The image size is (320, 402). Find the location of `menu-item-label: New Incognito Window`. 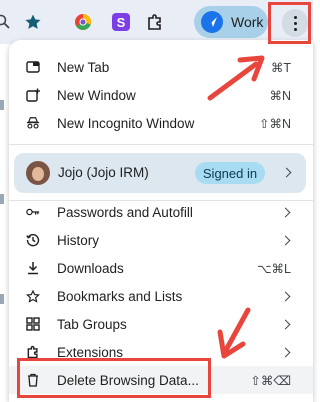

menu-item-label: New Incognito Window is located at coordinates (126, 123).